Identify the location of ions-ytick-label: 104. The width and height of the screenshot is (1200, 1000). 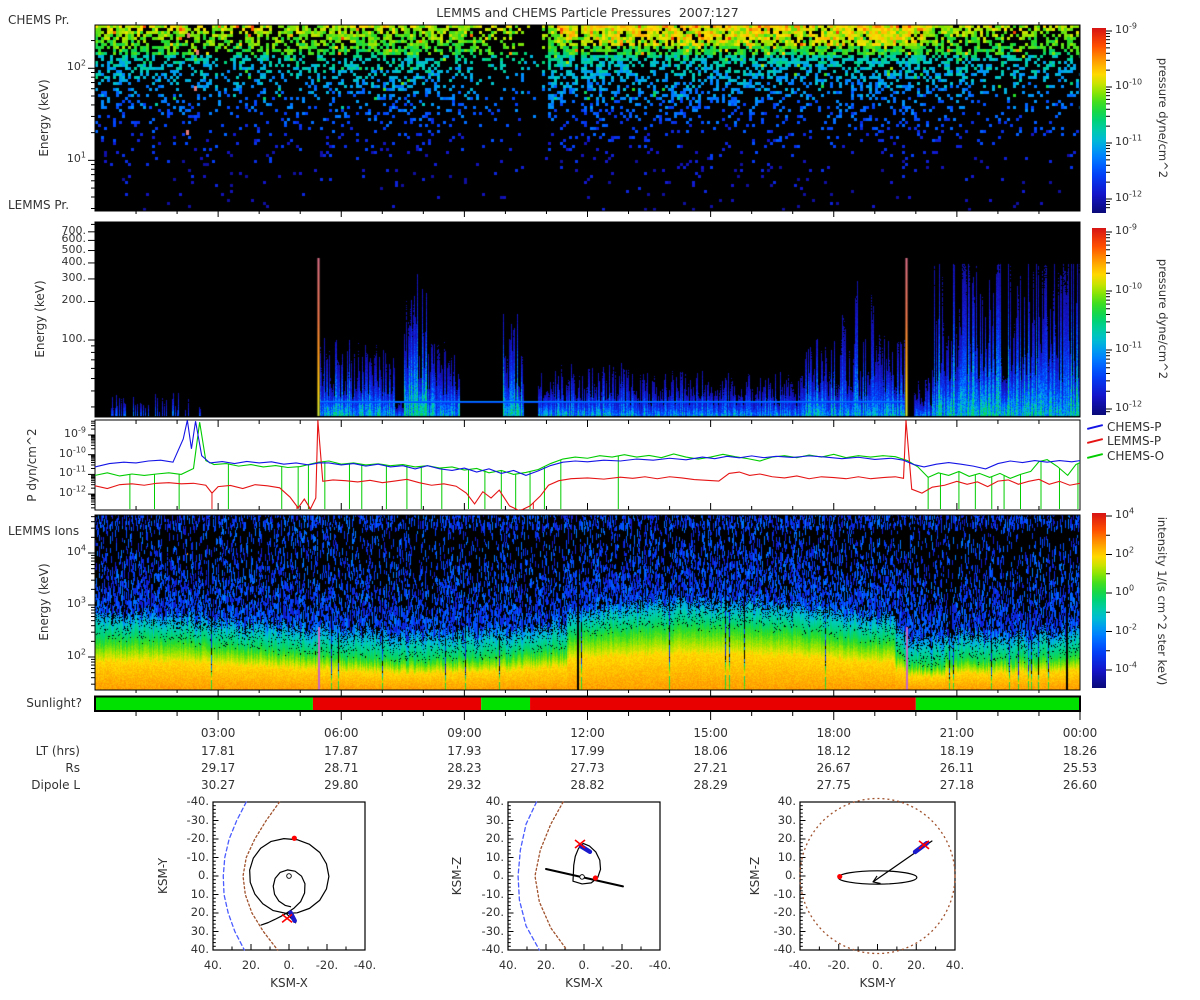
(76, 550).